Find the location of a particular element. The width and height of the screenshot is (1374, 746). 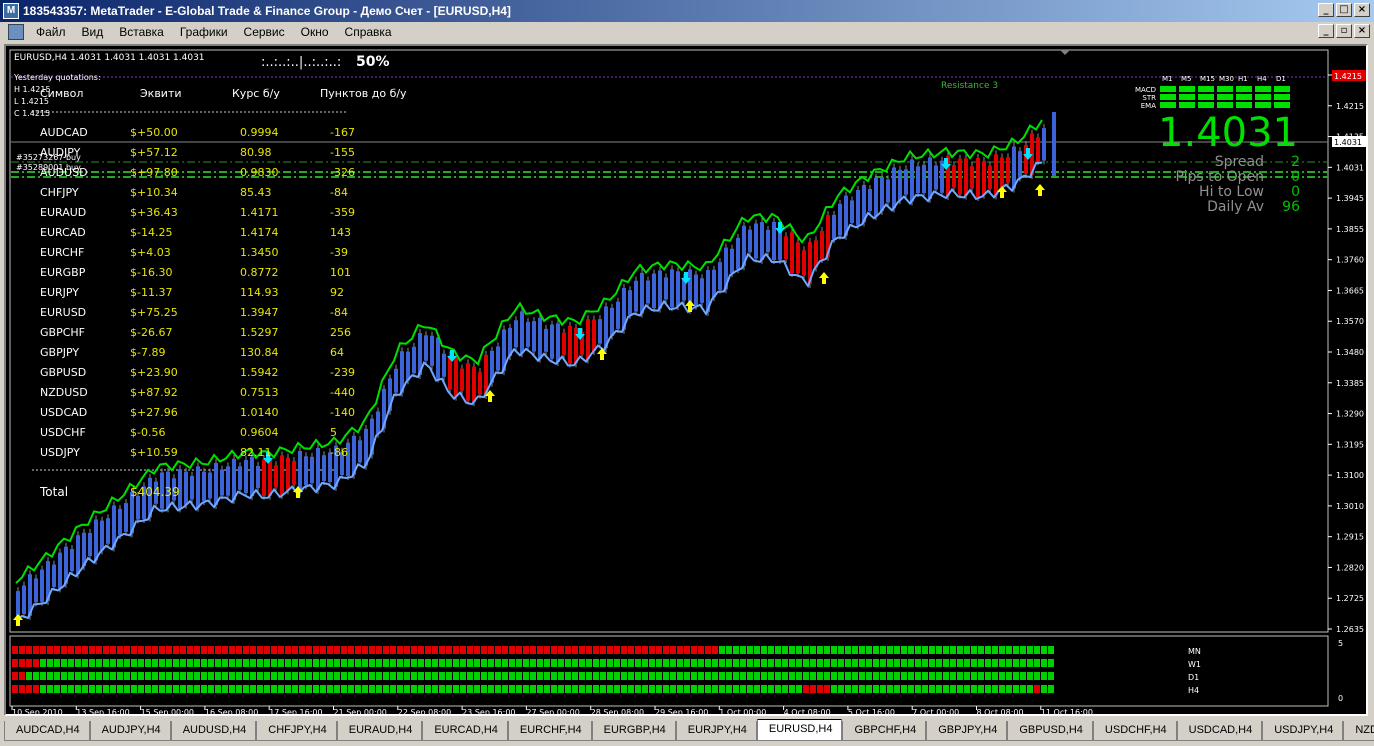

table-cell: $+57.12 is located at coordinates (154, 152).